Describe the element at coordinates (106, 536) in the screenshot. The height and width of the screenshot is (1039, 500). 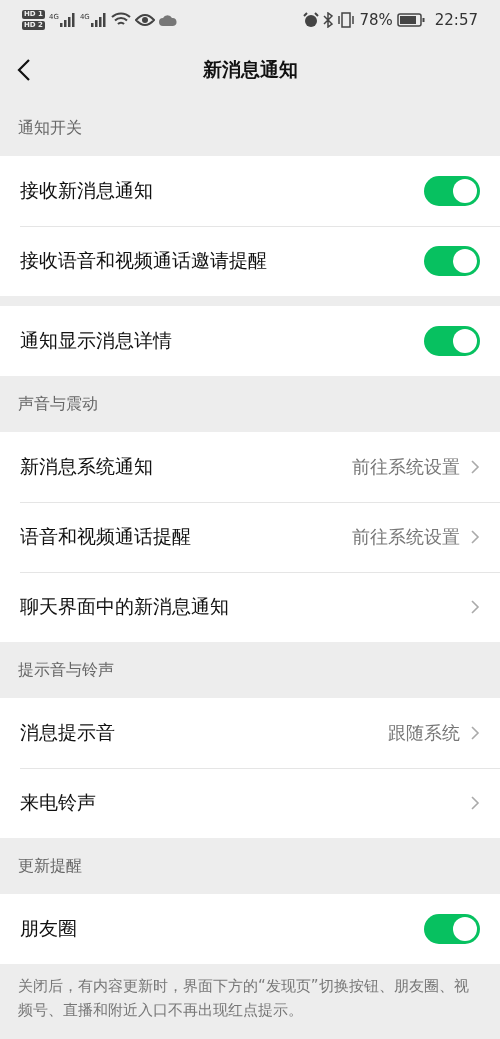
I see `row-label: 语音和视频通话提醒` at that location.